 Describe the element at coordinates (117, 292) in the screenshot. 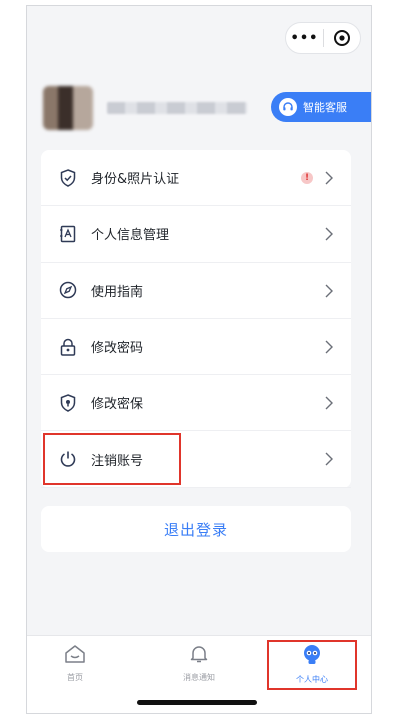

I see `menu-item-label: 使用指南` at that location.